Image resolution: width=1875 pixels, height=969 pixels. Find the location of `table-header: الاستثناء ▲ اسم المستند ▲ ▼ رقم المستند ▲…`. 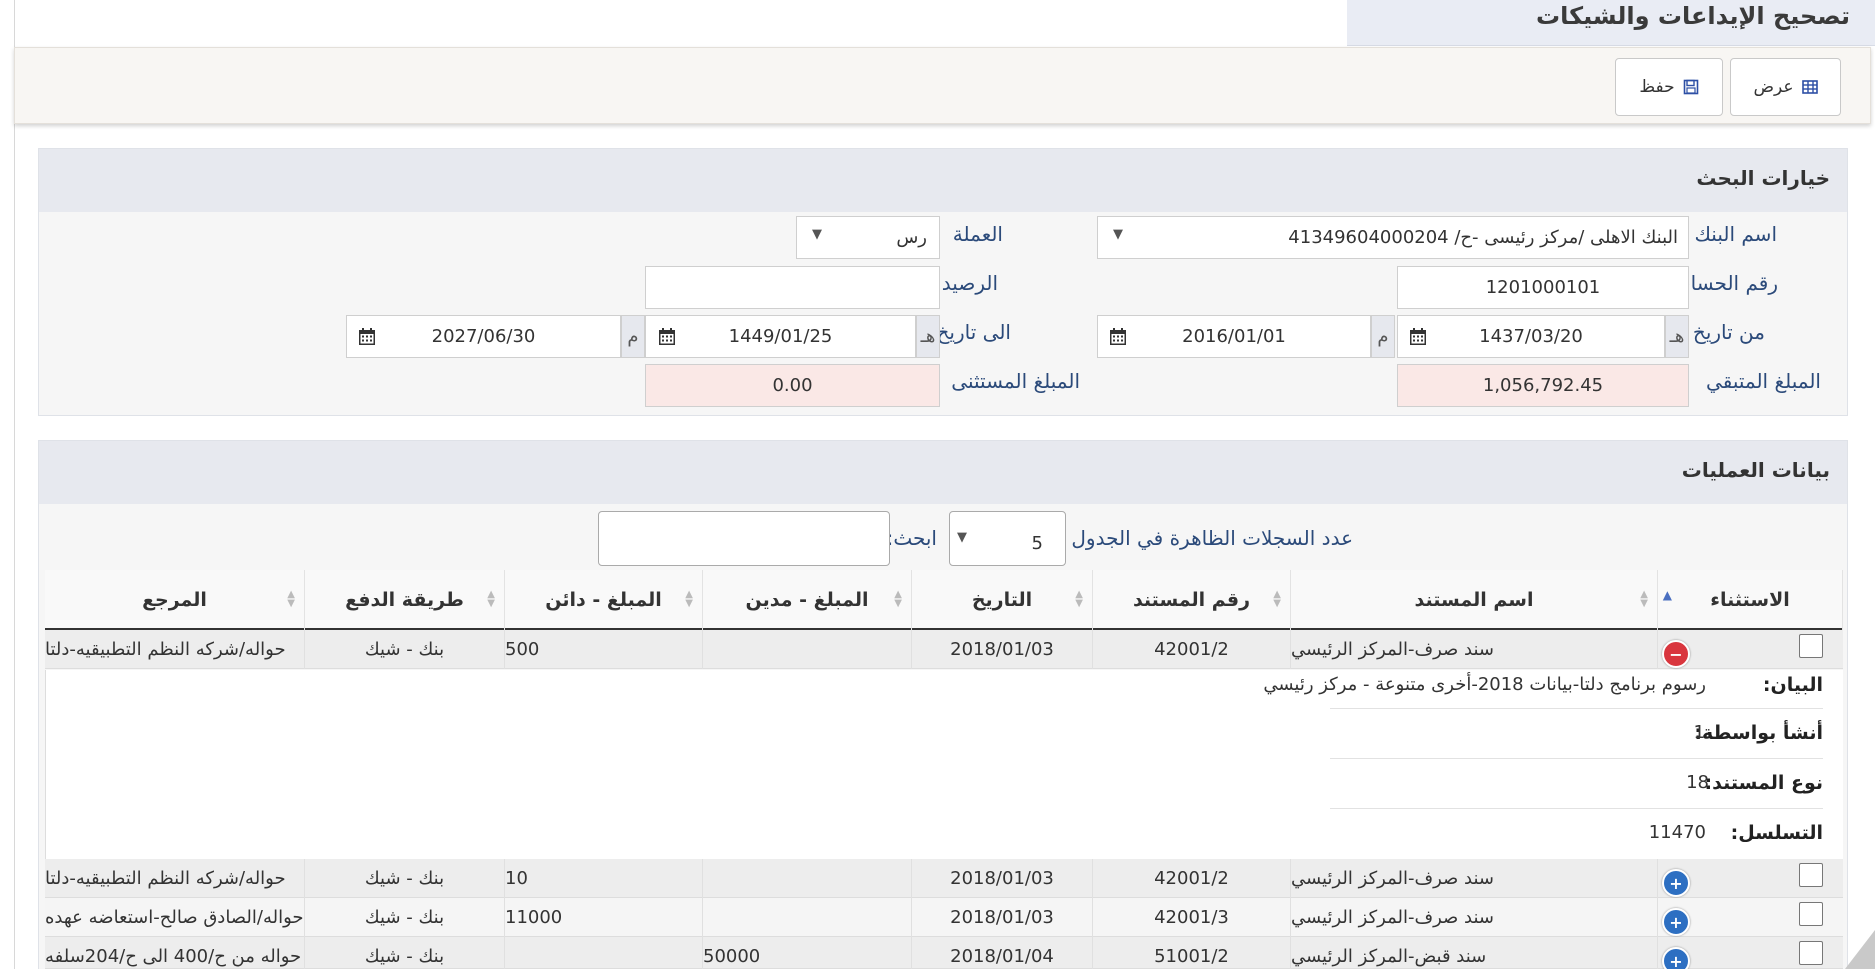

table-header: الاستثناء ▲ اسم المستند ▲ ▼ رقم المستند ▲… is located at coordinates (944, 600).